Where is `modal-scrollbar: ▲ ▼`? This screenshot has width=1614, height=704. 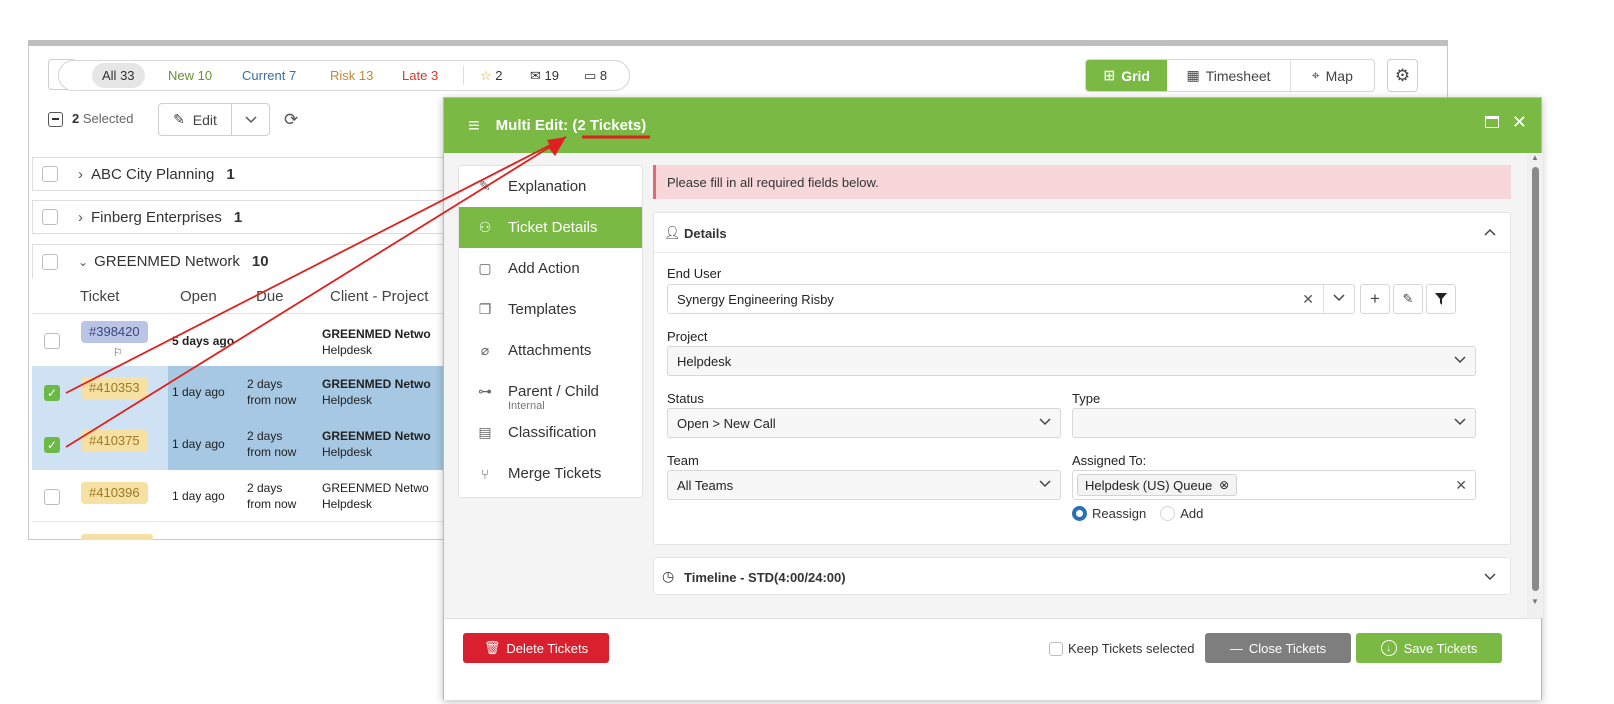
modal-scrollbar: ▲ ▼ is located at coordinates (1535, 385).